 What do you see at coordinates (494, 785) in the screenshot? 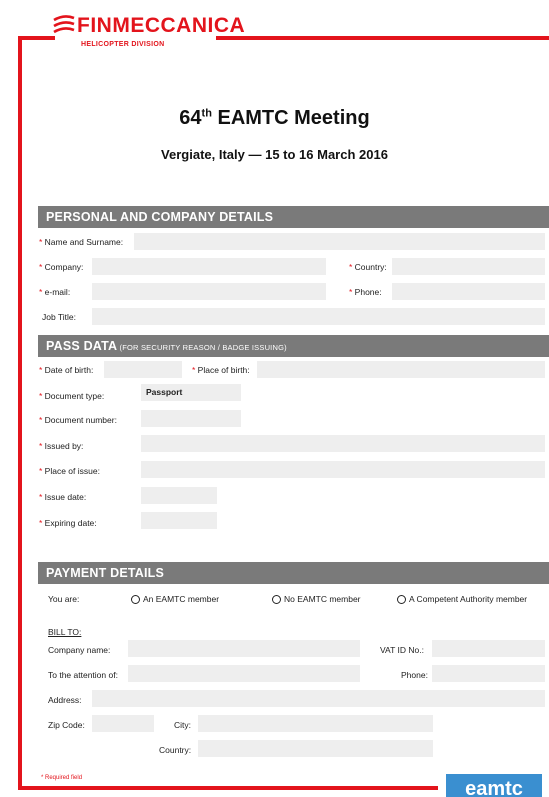
I see `eamtc-logo: eamtc` at bounding box center [494, 785].